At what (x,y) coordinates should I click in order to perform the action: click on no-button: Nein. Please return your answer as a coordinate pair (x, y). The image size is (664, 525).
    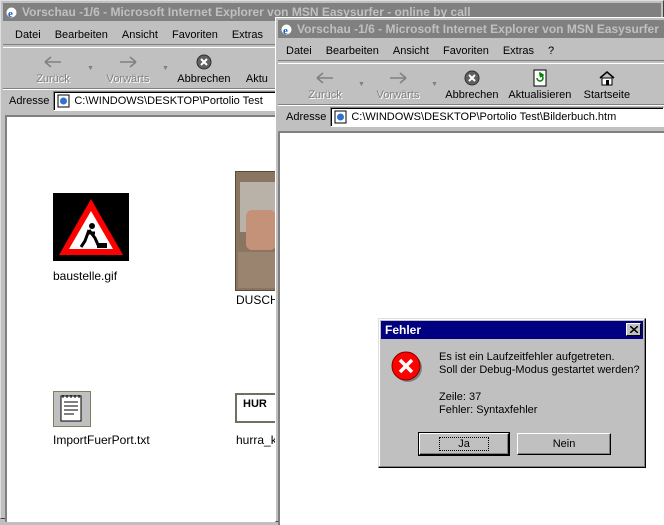
    Looking at the image, I should click on (564, 444).